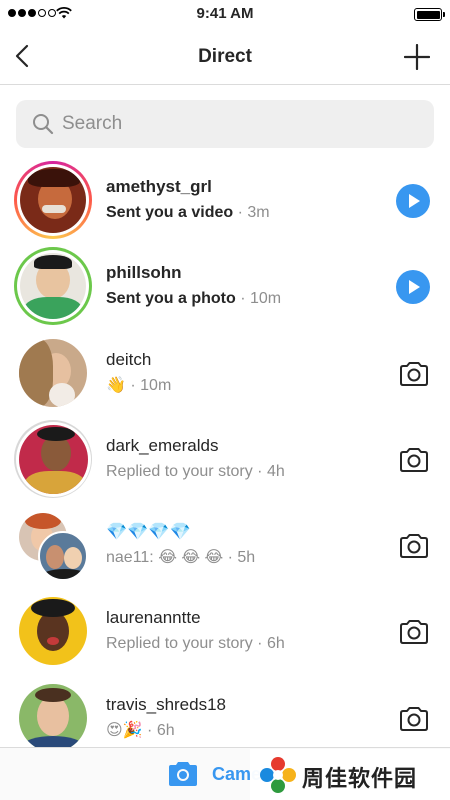 The width and height of the screenshot is (450, 800). I want to click on thread-username: laurenanntte, so click(153, 617).